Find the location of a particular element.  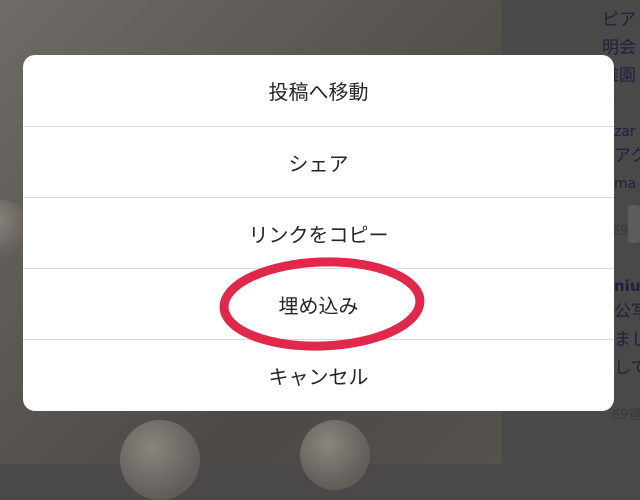

scrollbar-thumb is located at coordinates (634, 224).